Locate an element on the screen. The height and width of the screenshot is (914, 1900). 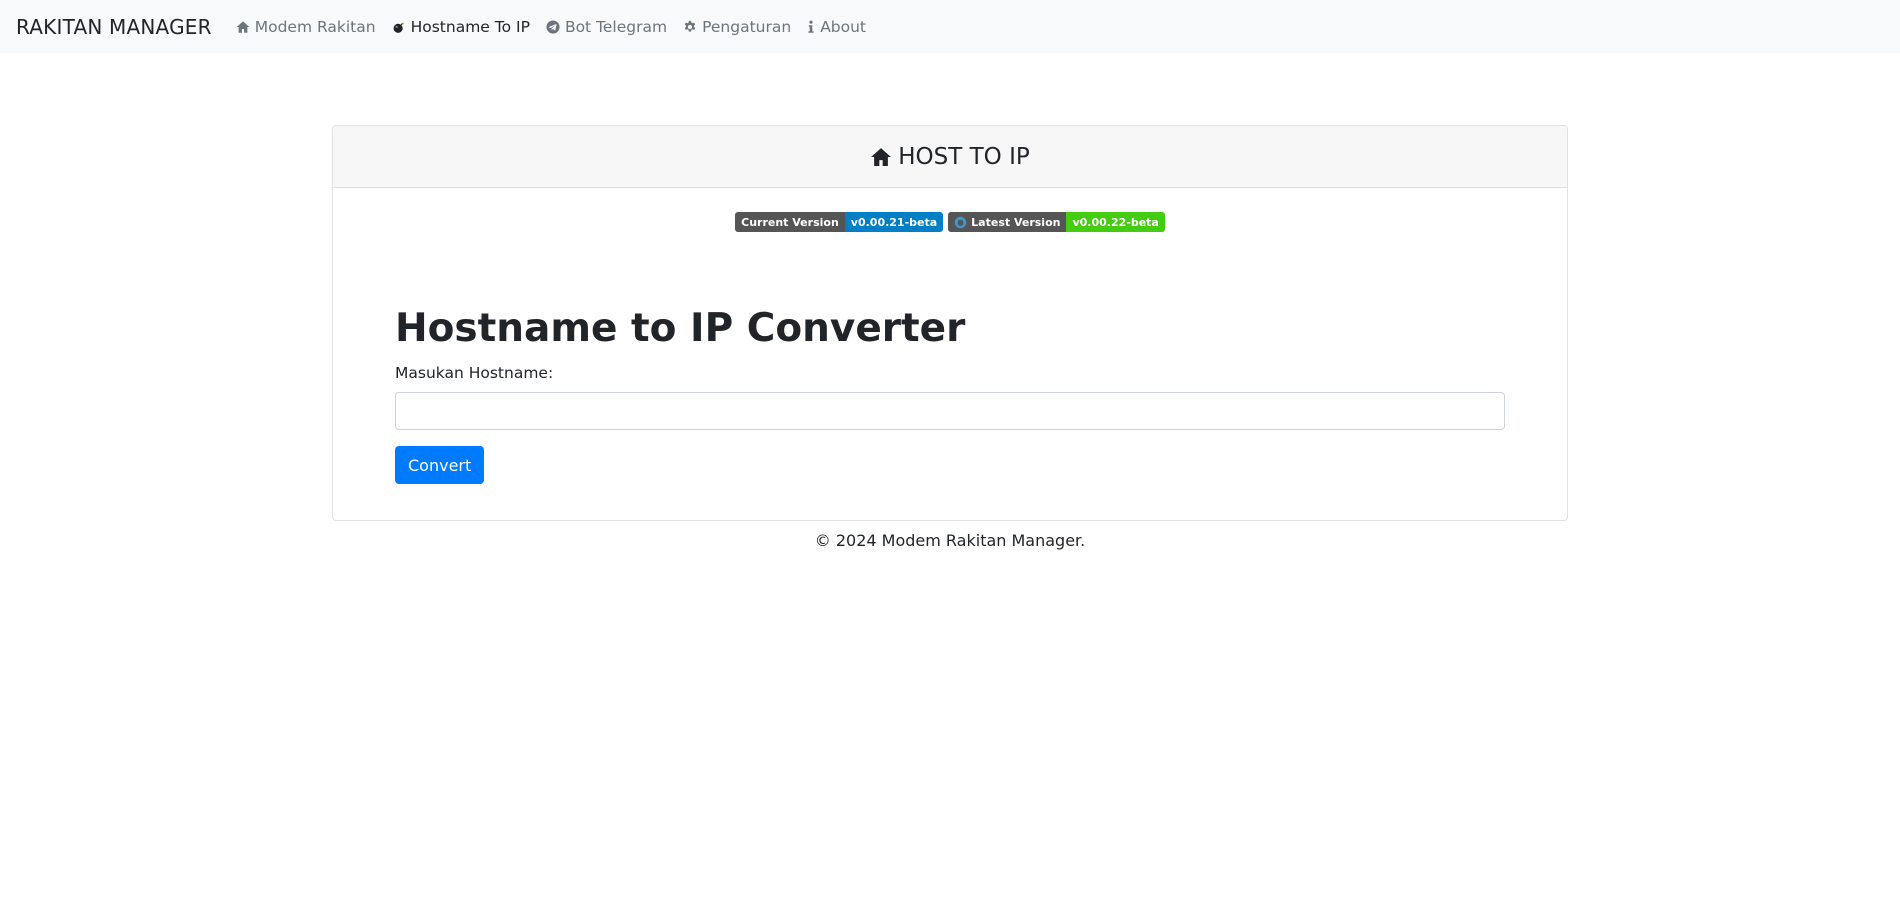
footer-copyright: © 2024 Modem Rakitan Manager. is located at coordinates (950, 540).